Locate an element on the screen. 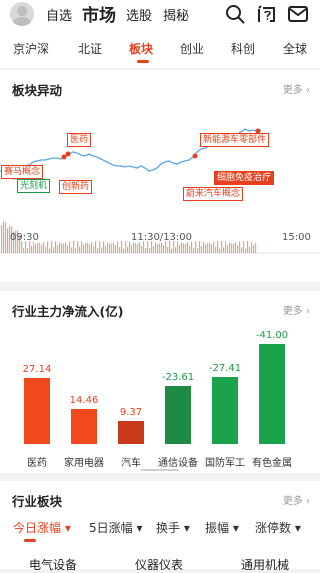 Image resolution: width=320 pixels, height=573 pixels. sort-limit-up-count: 涨停数 ▾ is located at coordinates (278, 527).